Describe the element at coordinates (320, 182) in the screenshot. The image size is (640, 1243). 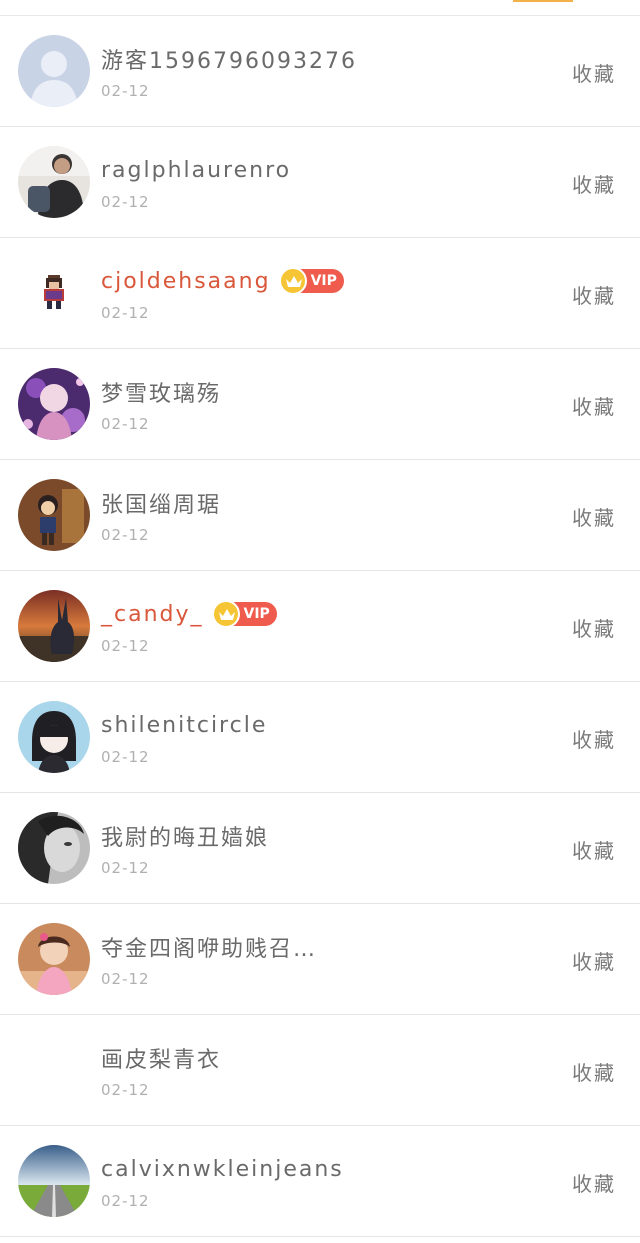
I see `list-item: raglphlaurenro 02-12 收藏` at that location.